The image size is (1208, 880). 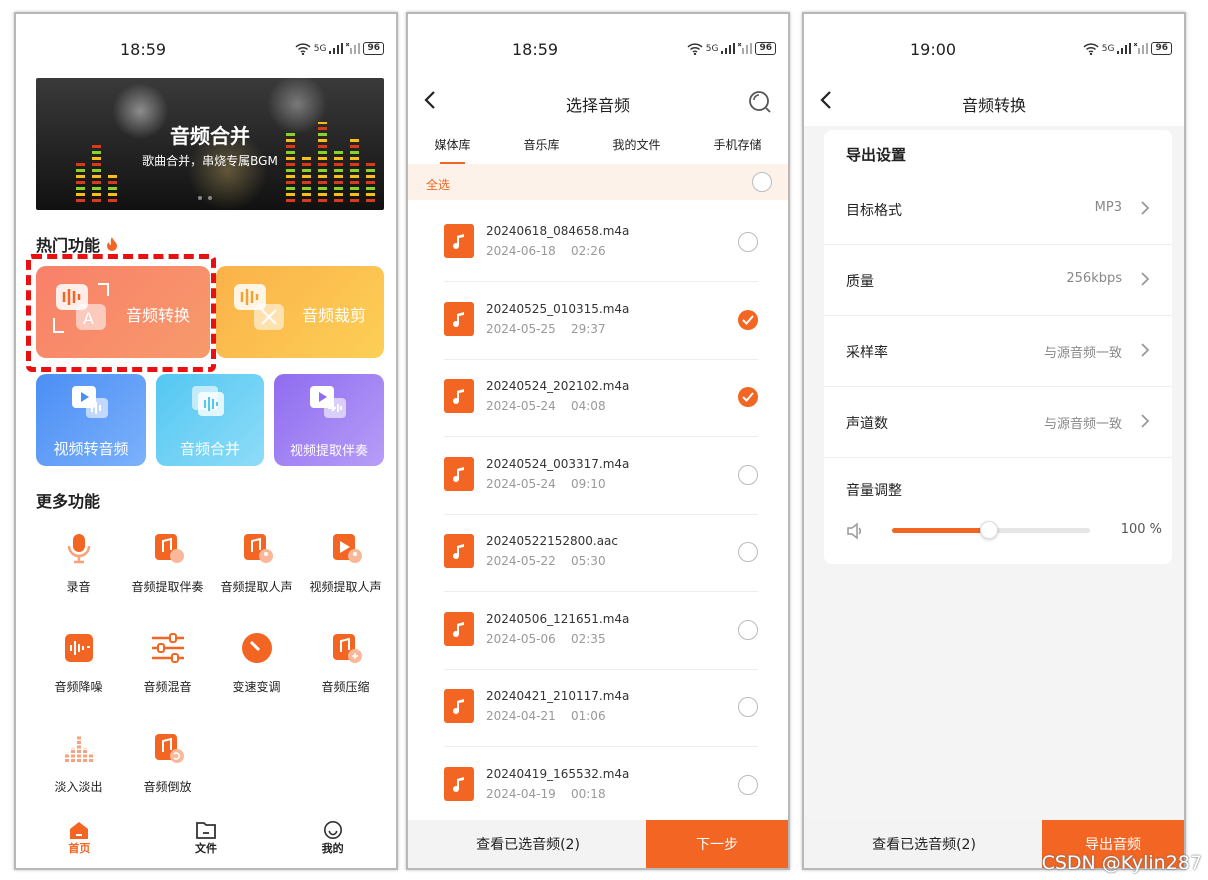 I want to click on audio-compress-label: 音频压缩, so click(x=345, y=687).